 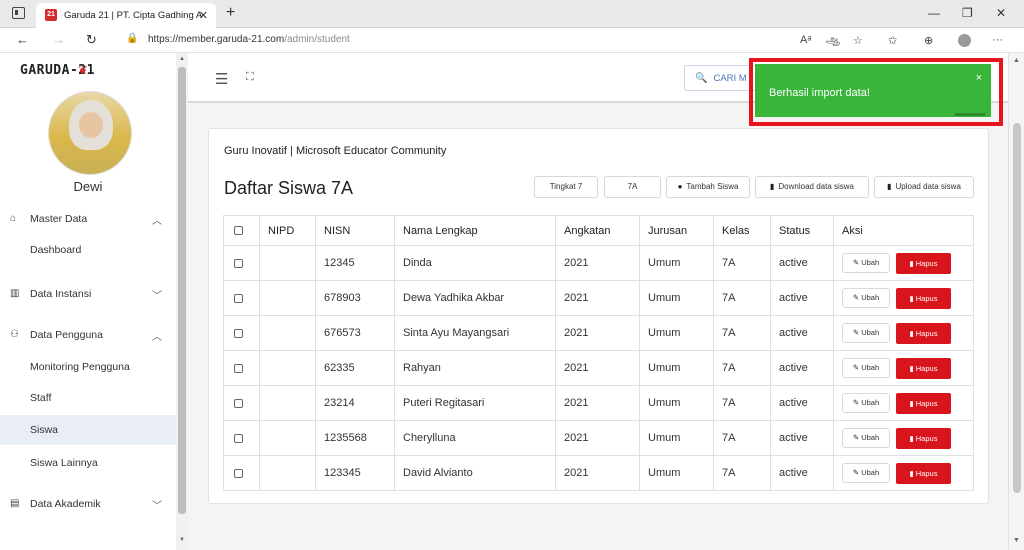 I want to click on sidebar-item-master-data: ⌂ Master Data ︿, so click(x=88, y=219).